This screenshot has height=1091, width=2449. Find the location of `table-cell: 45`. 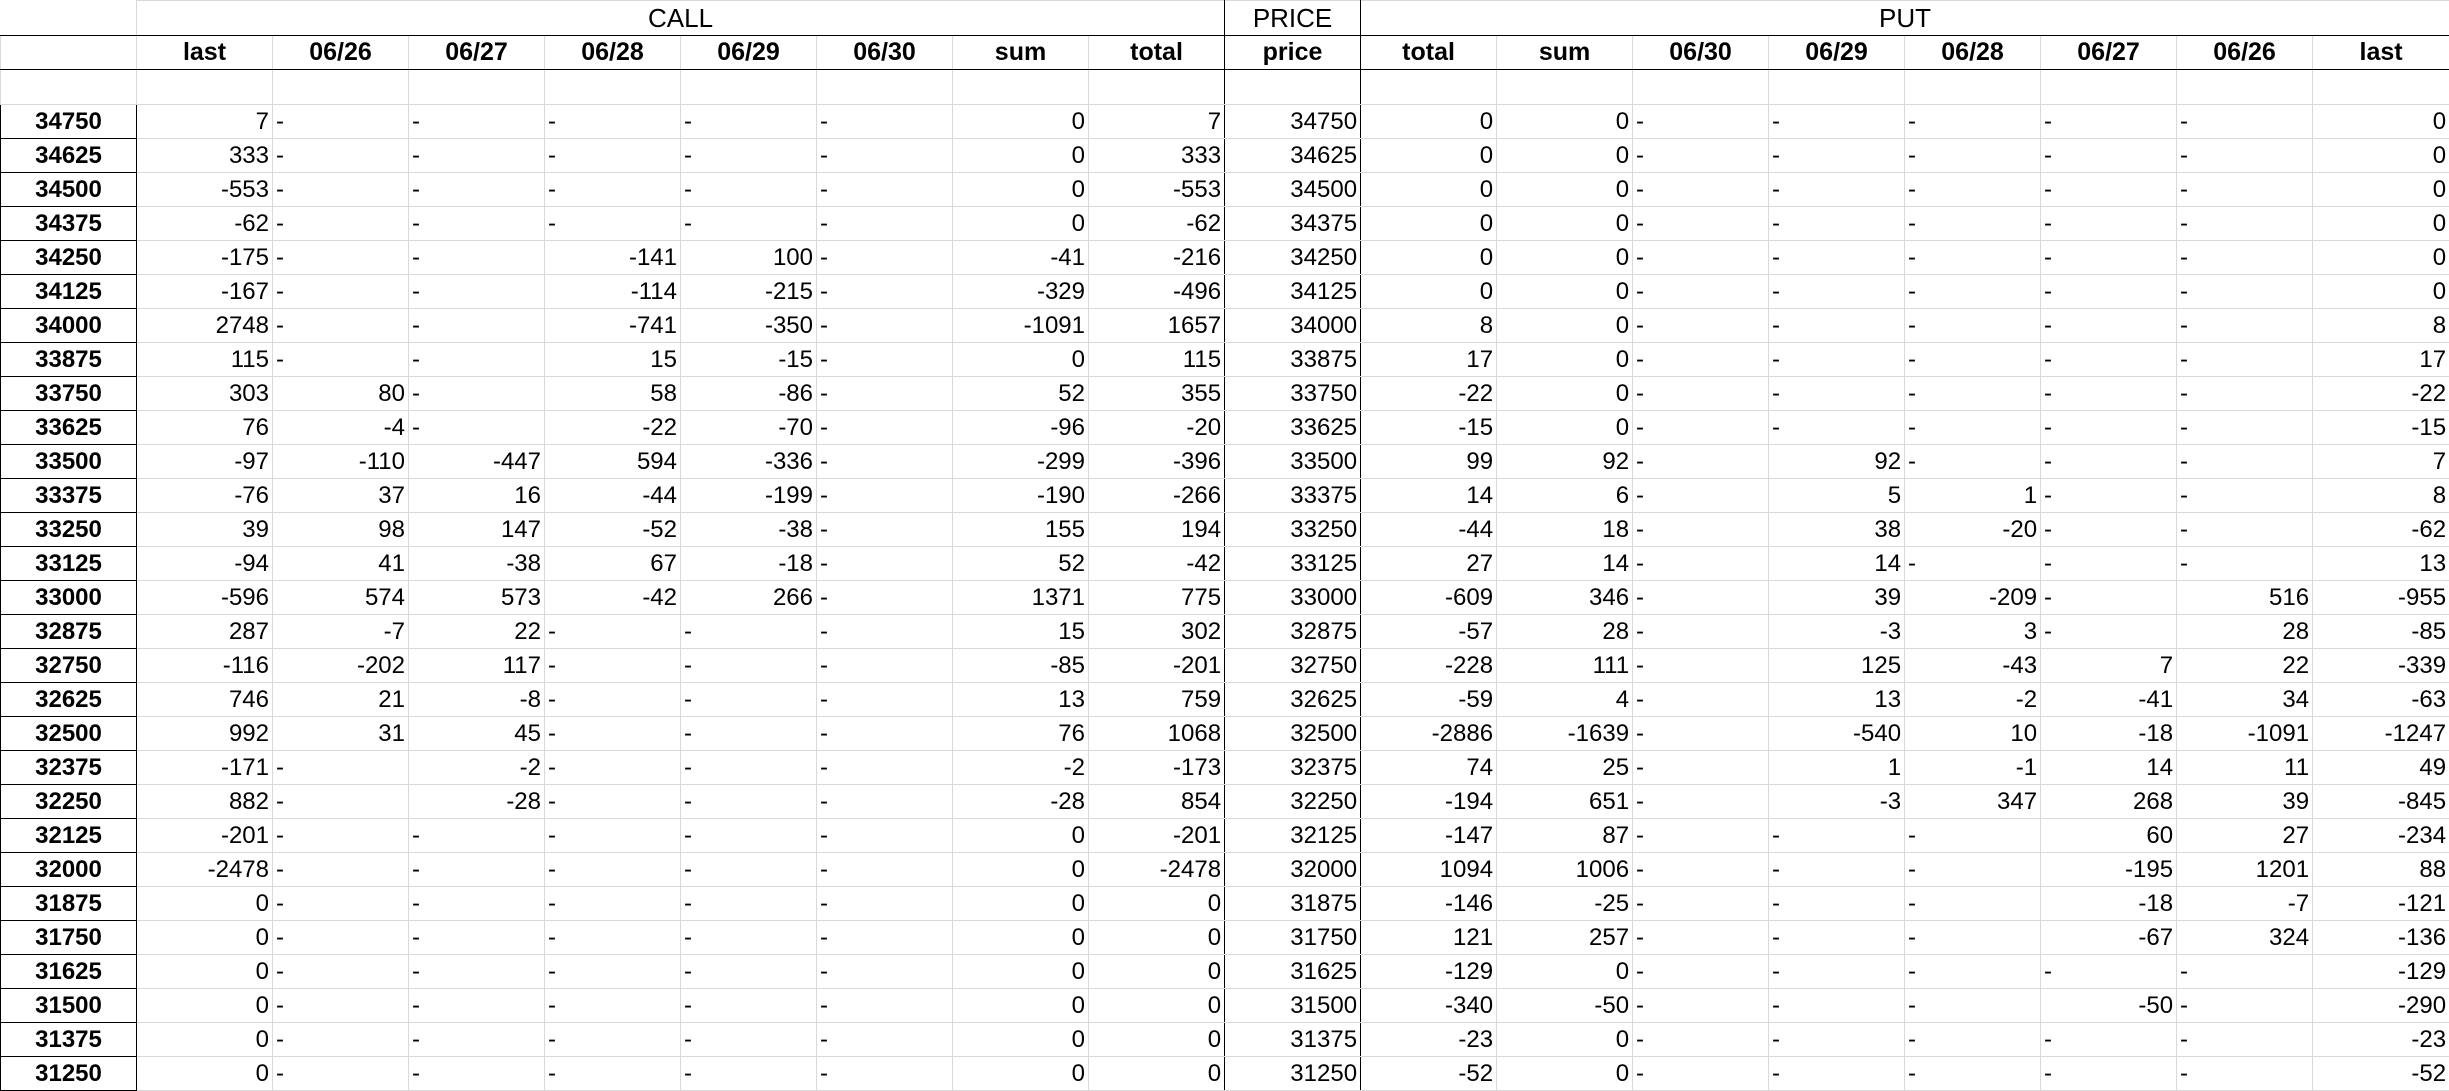

table-cell: 45 is located at coordinates (477, 734).